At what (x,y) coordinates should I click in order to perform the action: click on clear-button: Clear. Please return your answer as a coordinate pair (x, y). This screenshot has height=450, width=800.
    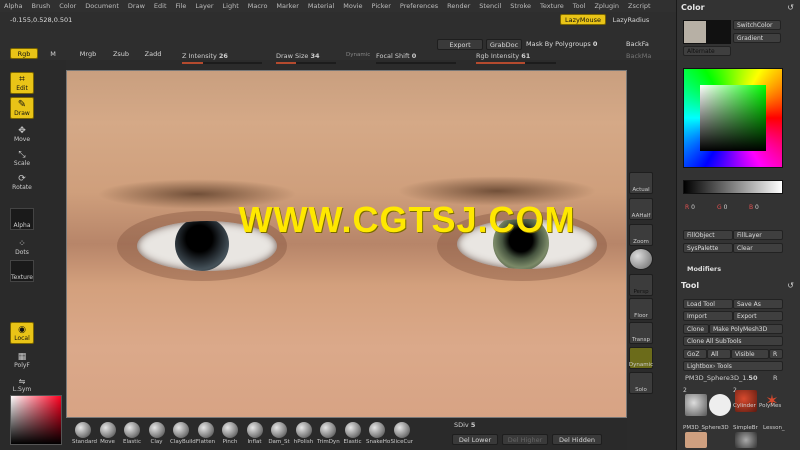
    Looking at the image, I should click on (758, 248).